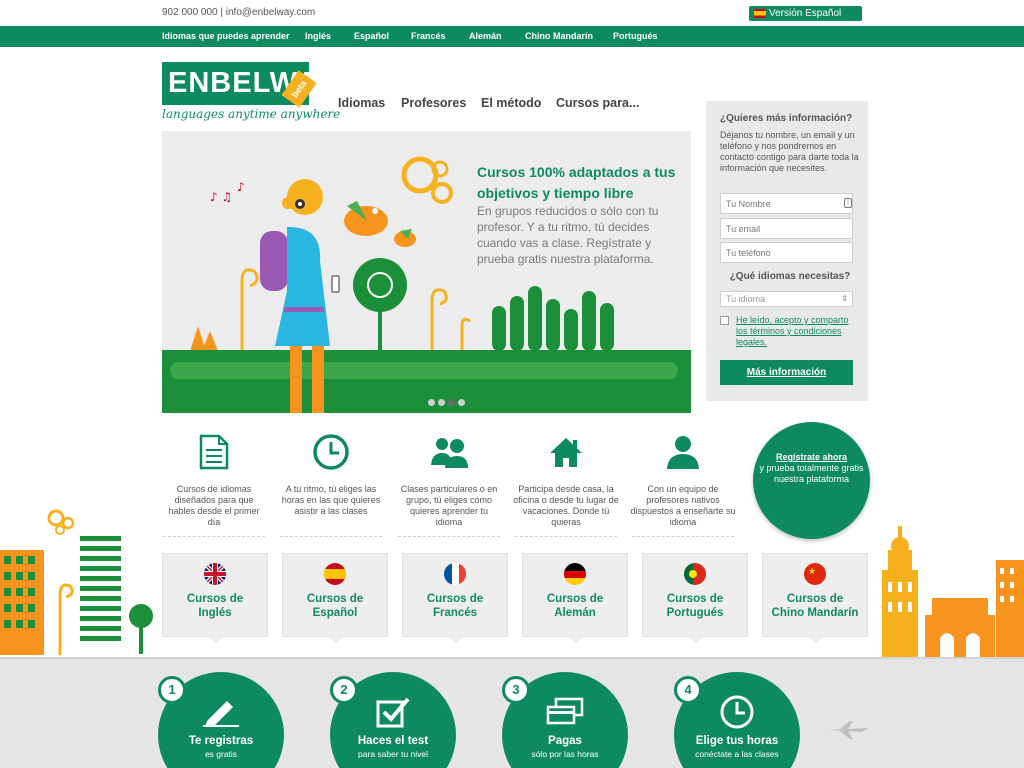 This screenshot has height=768, width=1024. I want to click on step-subtitle: sólo por las horas, so click(565, 754).